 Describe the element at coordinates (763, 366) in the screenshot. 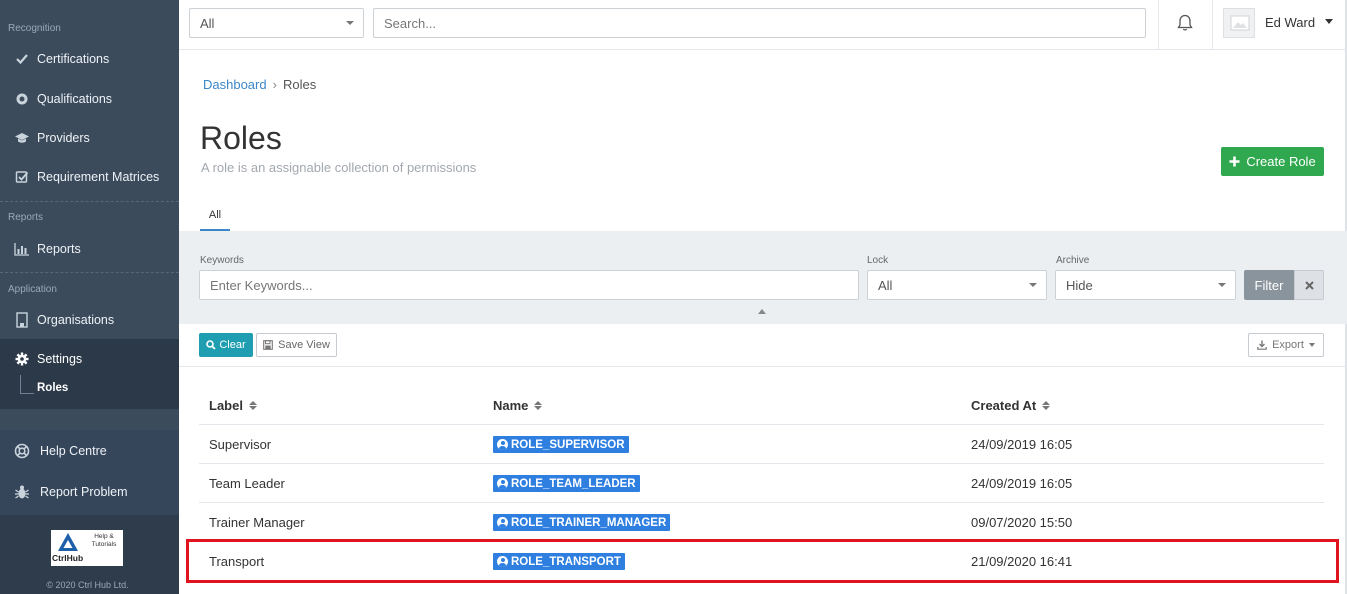

I see `toolbar-divider` at that location.